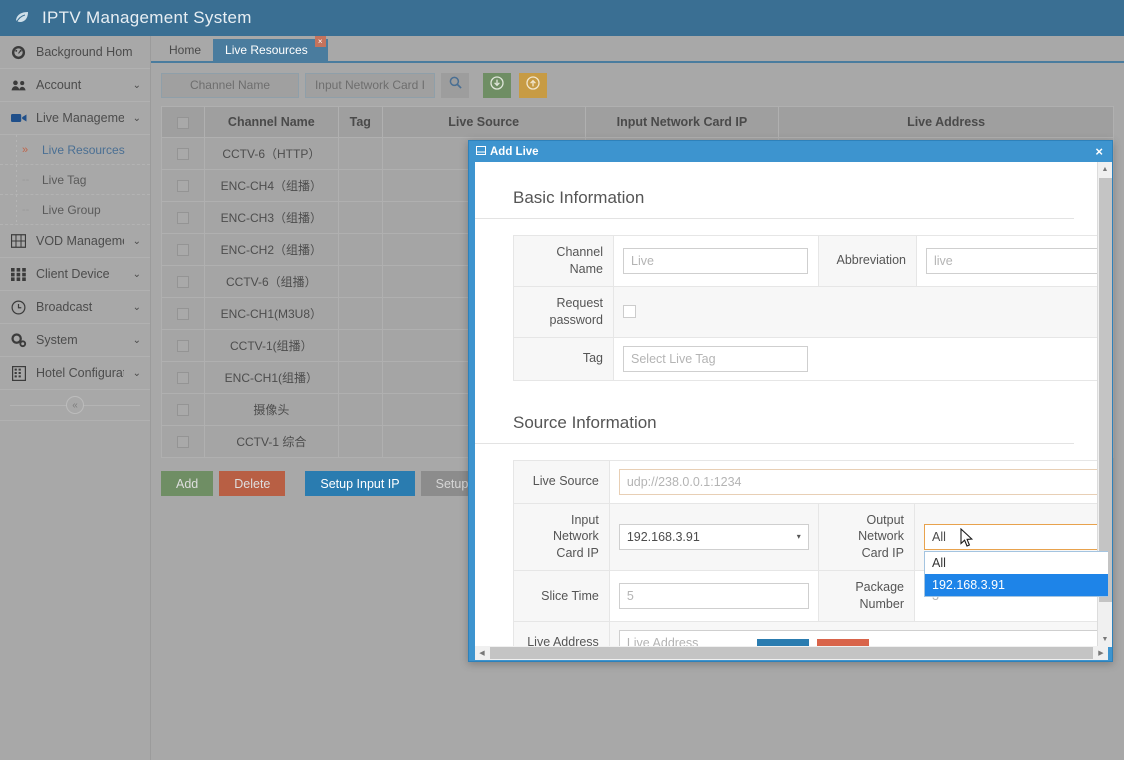 The height and width of the screenshot is (760, 1124). What do you see at coordinates (75, 52) in the screenshot?
I see `sidebar-item-background-home: Background Home` at bounding box center [75, 52].